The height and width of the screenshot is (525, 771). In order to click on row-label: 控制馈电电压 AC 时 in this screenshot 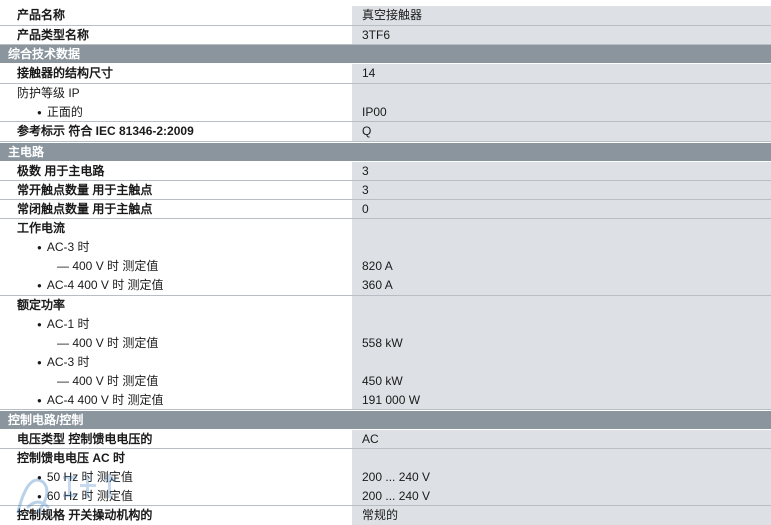, I will do `click(172, 458)`.